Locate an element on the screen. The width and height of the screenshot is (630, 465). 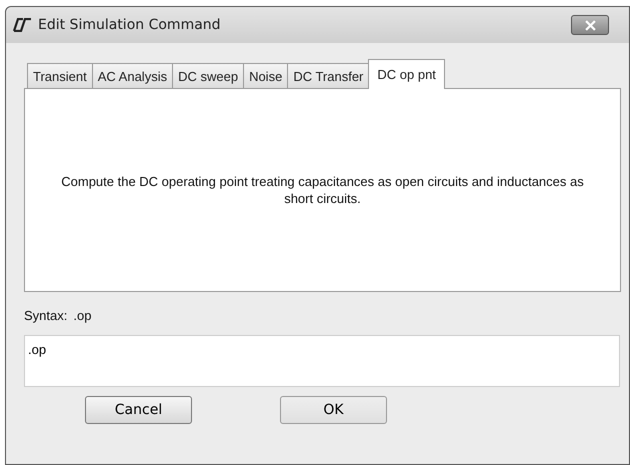
description-text: Compute the DC operating point treating capacitances as open circuits and inductances as short circuits. is located at coordinates (322, 190).